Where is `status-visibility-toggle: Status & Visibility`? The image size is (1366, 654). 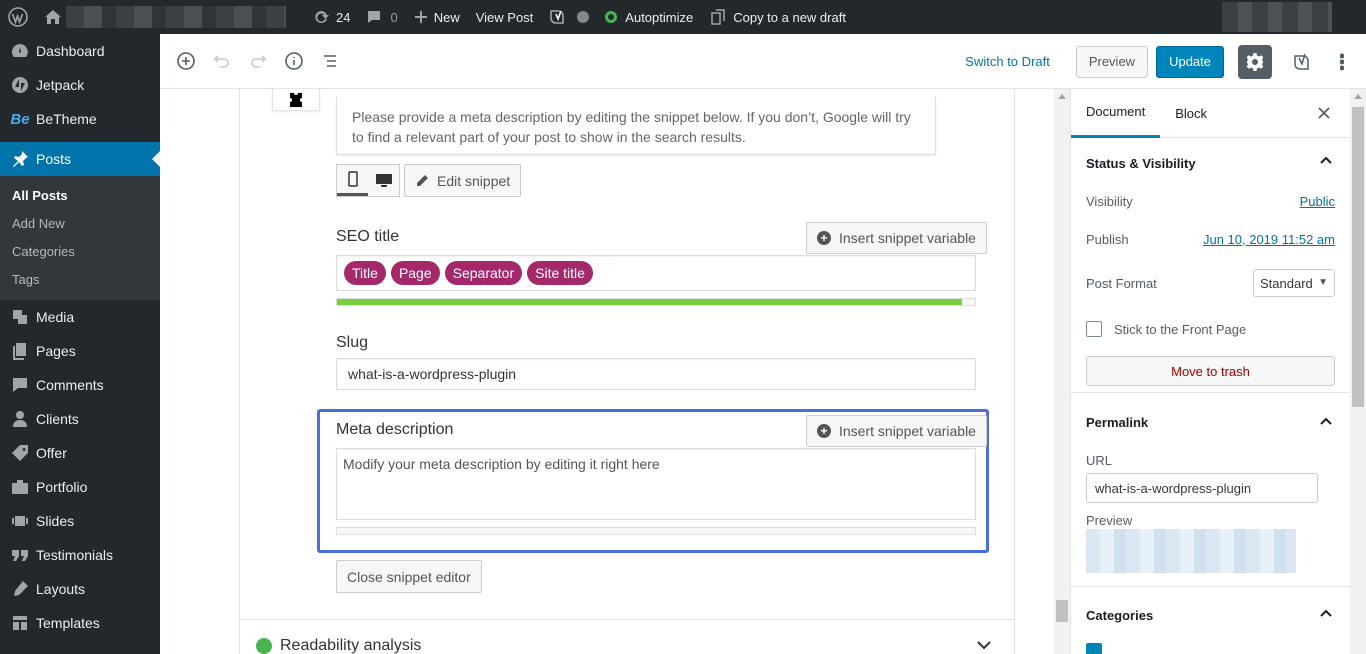 status-visibility-toggle: Status & Visibility is located at coordinates (1210, 163).